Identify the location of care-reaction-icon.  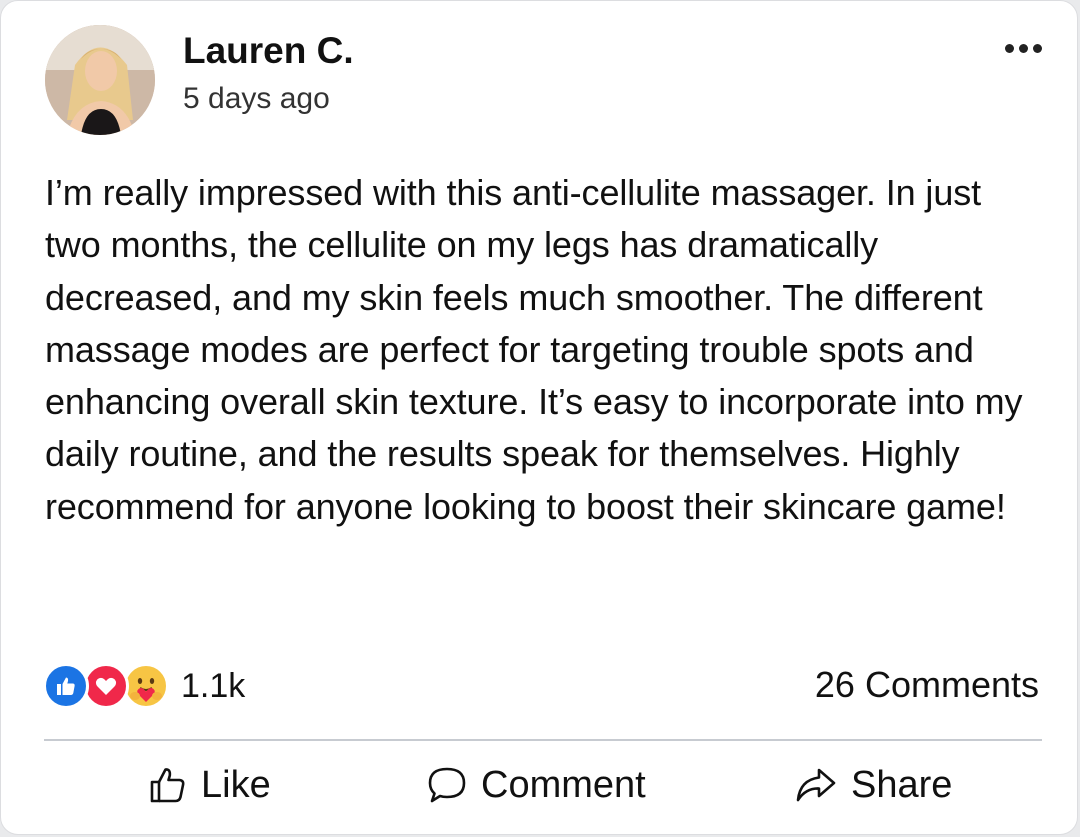
(146, 686).